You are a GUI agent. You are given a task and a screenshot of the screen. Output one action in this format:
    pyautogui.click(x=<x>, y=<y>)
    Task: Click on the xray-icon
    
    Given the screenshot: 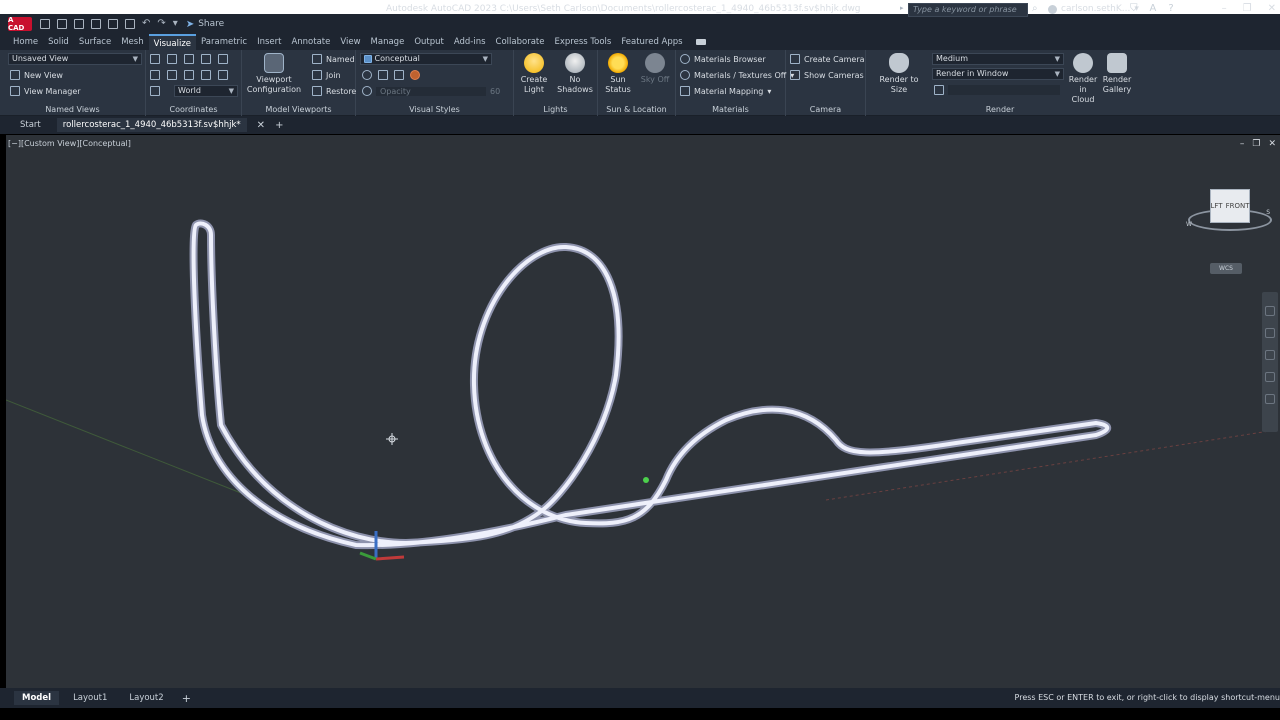 What is the action you would take?
    pyautogui.click(x=399, y=75)
    